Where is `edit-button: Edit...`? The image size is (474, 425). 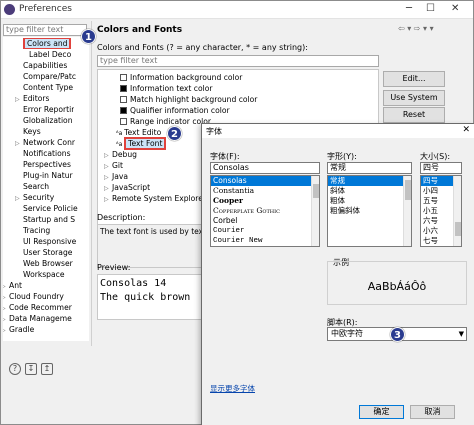 edit-button: Edit... is located at coordinates (414, 79).